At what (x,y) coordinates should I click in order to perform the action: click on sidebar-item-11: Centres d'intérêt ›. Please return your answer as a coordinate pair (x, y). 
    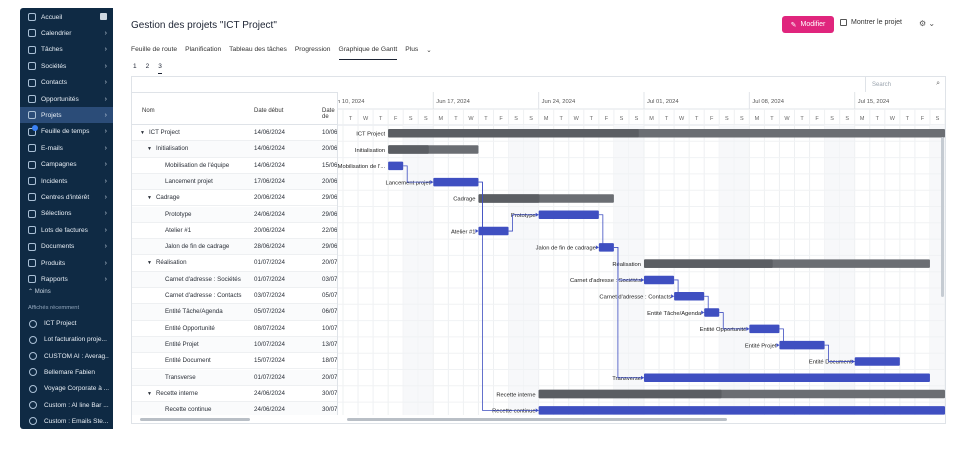
    Looking at the image, I should click on (66, 197).